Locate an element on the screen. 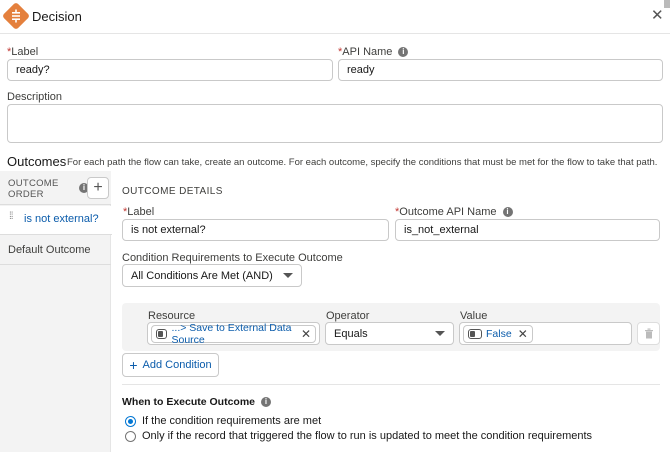  modal-title: Decision is located at coordinates (57, 16).